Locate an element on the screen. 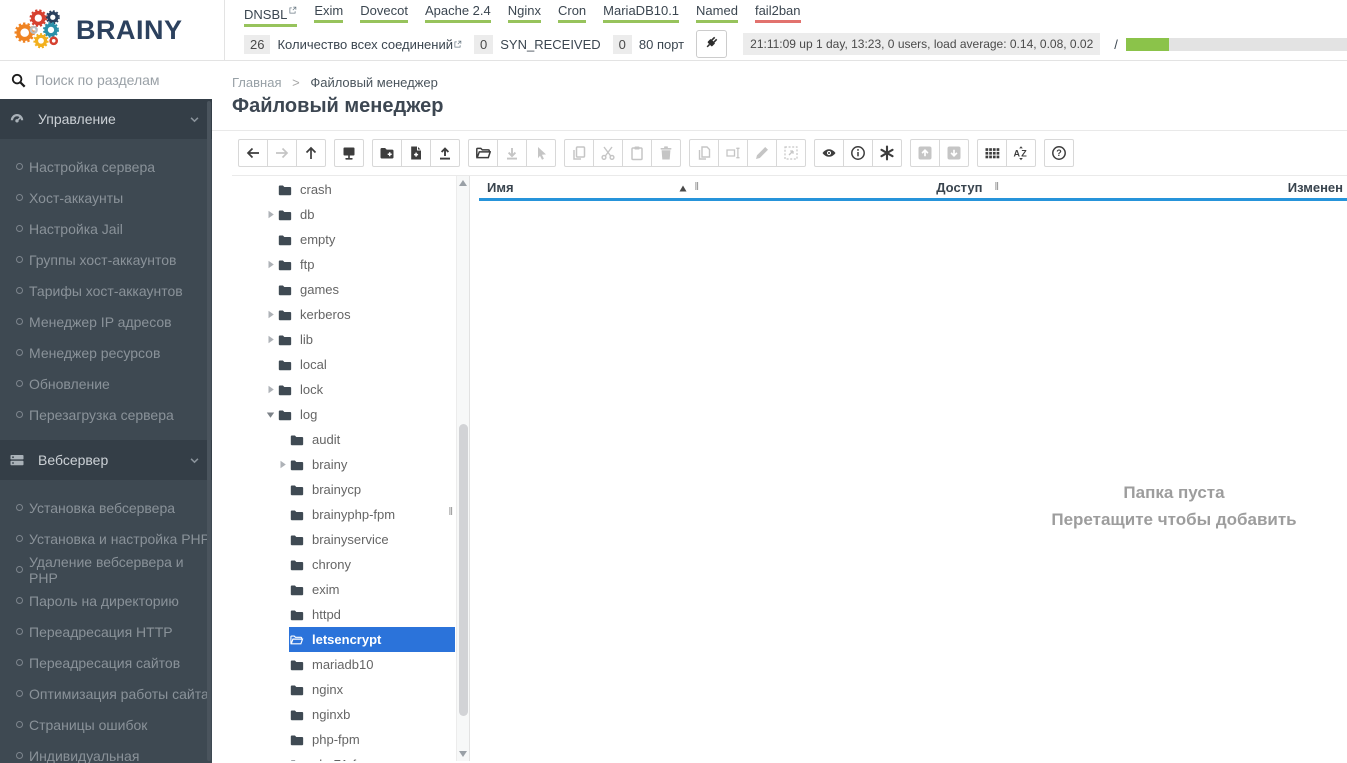 Image resolution: width=1347 pixels, height=763 pixels. collapse-arrow-icon is located at coordinates (270, 415).